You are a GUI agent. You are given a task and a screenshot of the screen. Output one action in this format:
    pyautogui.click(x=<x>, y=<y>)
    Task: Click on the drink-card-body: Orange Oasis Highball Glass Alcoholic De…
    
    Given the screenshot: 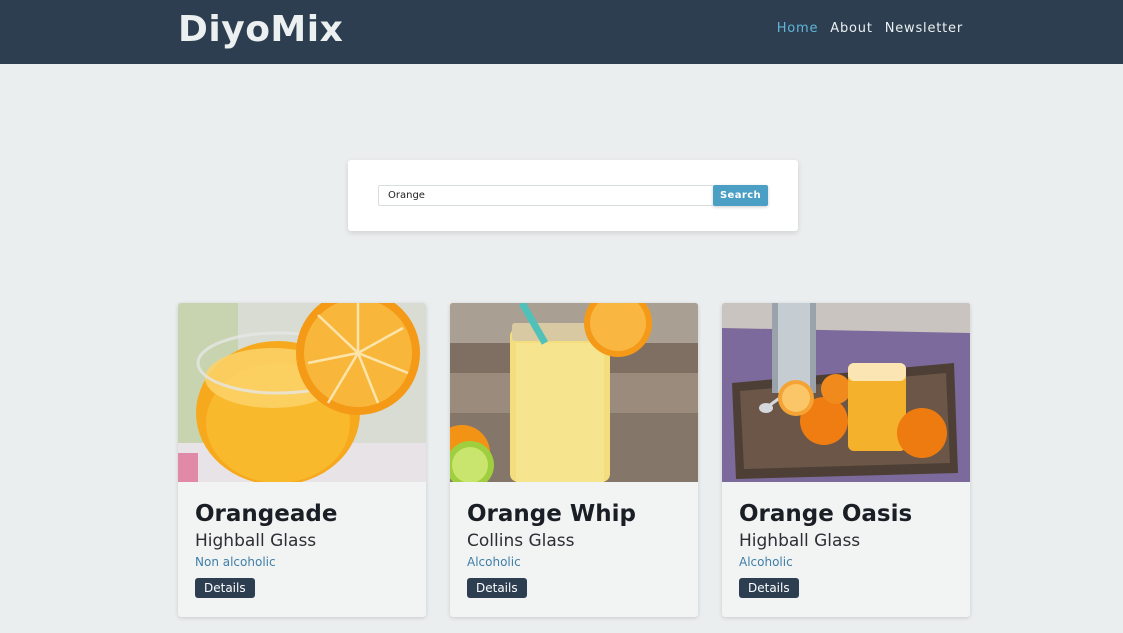 What is the action you would take?
    pyautogui.click(x=849, y=548)
    